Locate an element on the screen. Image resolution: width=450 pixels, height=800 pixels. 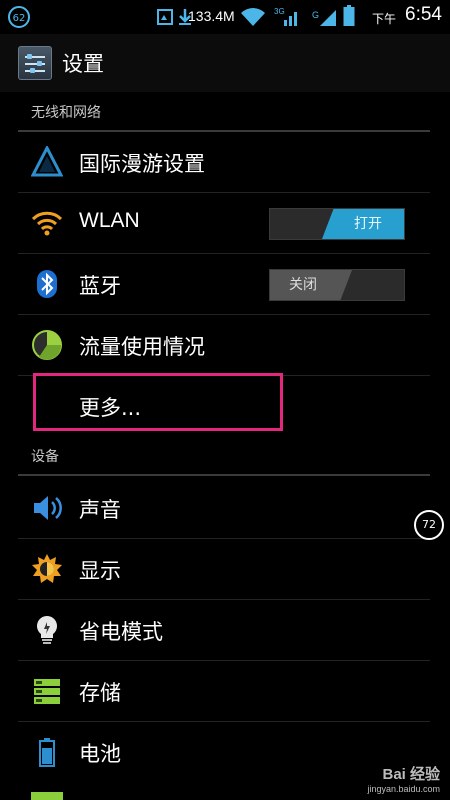
data-usage-icon is located at coordinates (47, 345).